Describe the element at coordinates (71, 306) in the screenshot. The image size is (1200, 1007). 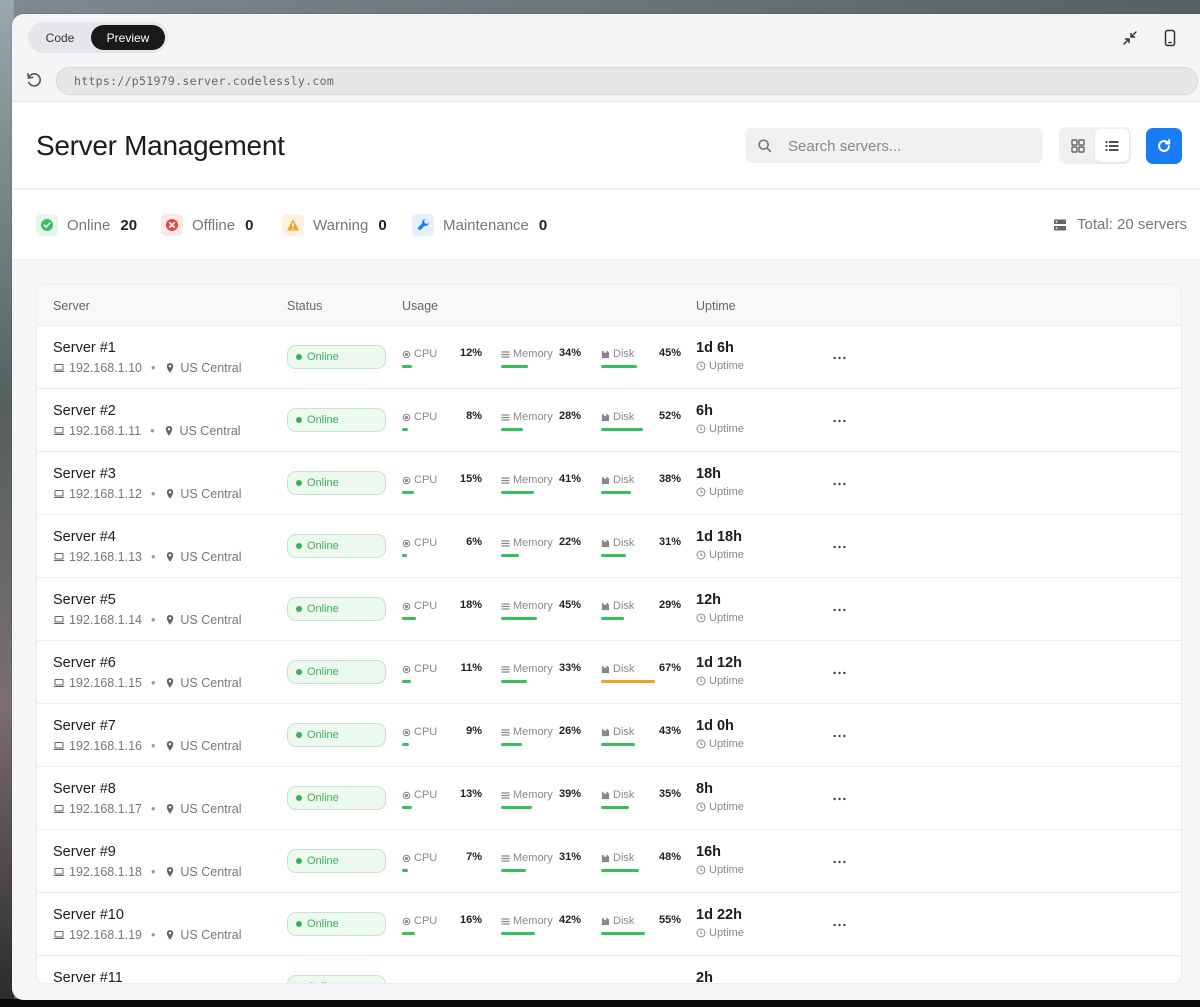
I see `column-header-server: Server` at that location.